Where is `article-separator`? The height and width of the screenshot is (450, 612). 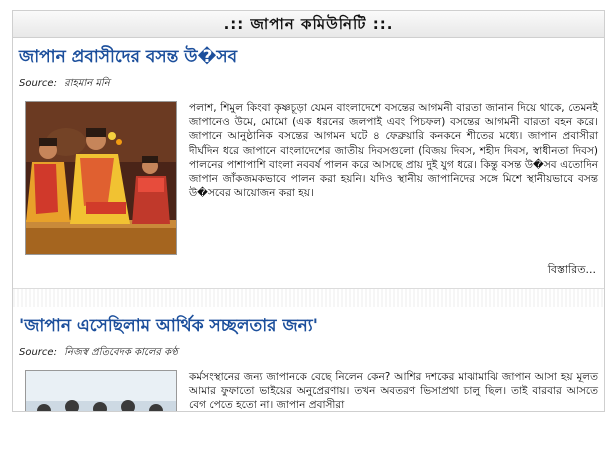 article-separator is located at coordinates (308, 298).